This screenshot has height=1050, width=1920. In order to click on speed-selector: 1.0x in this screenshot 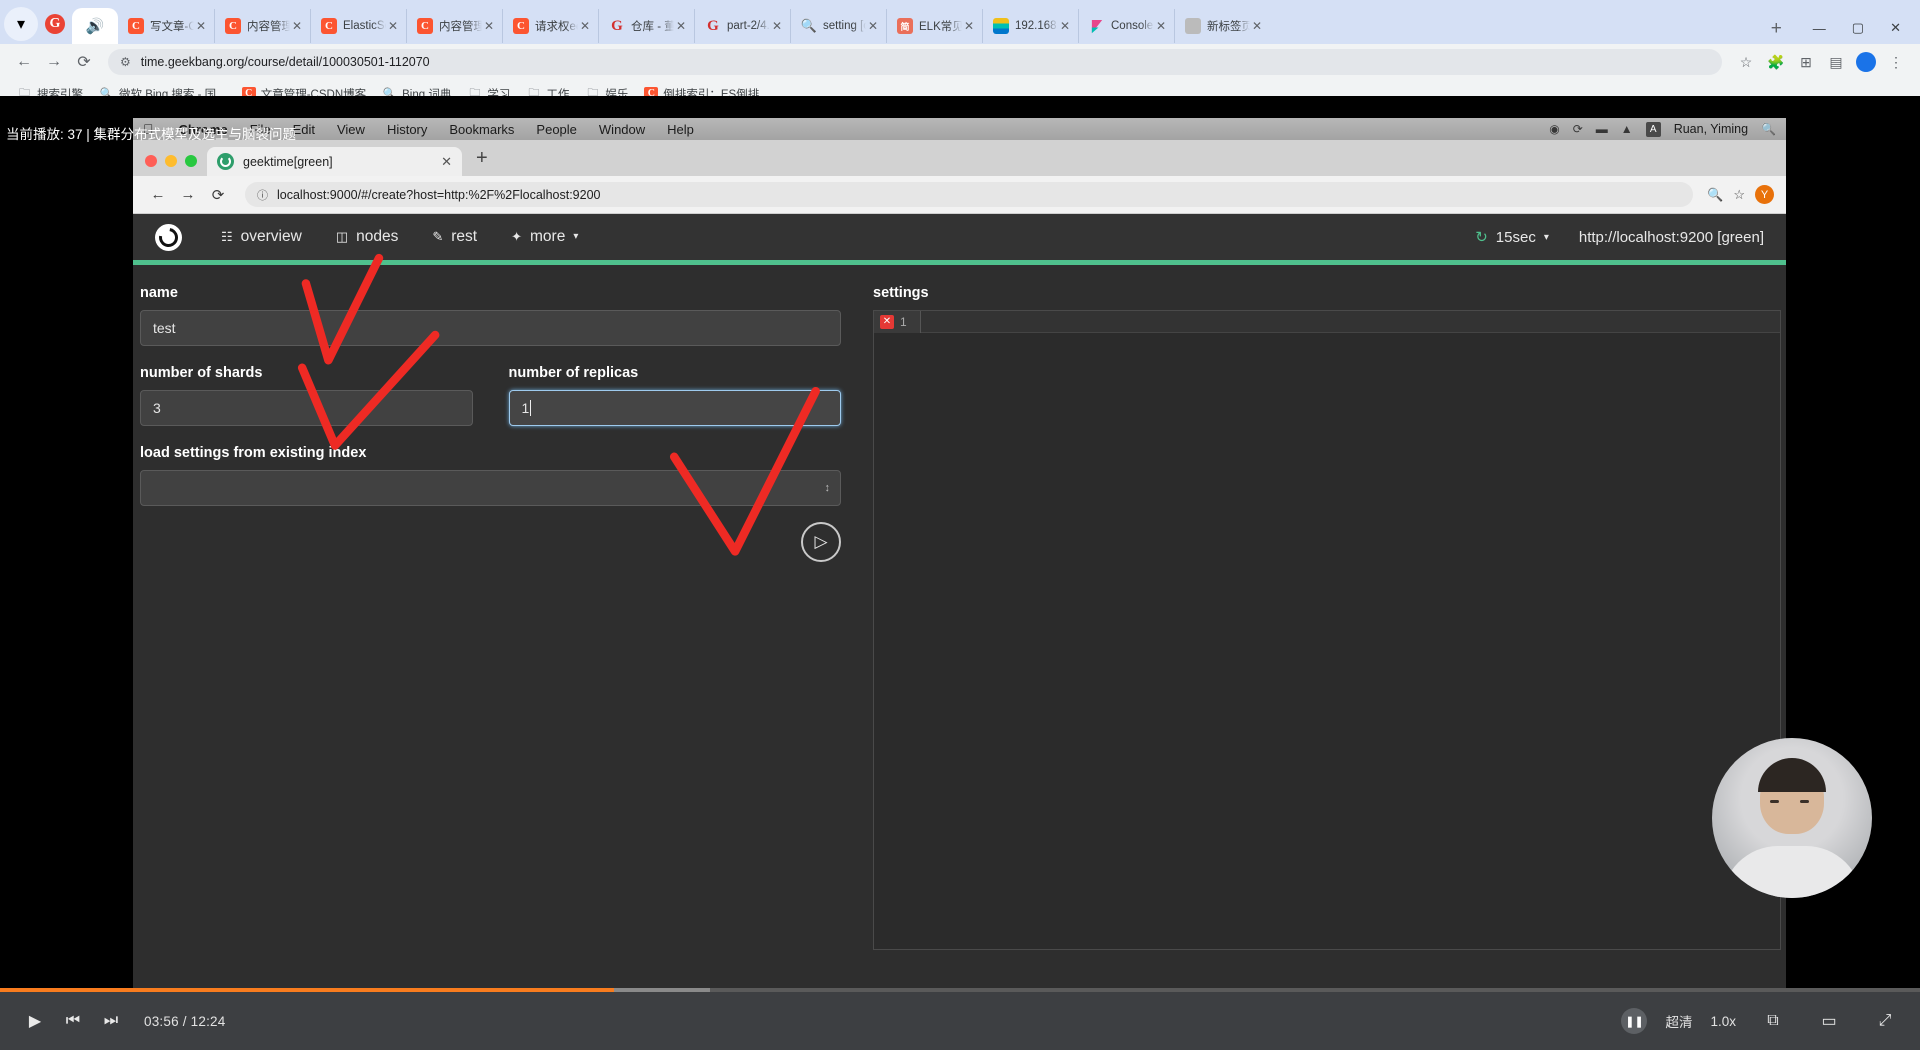, I will do `click(1723, 1021)`.